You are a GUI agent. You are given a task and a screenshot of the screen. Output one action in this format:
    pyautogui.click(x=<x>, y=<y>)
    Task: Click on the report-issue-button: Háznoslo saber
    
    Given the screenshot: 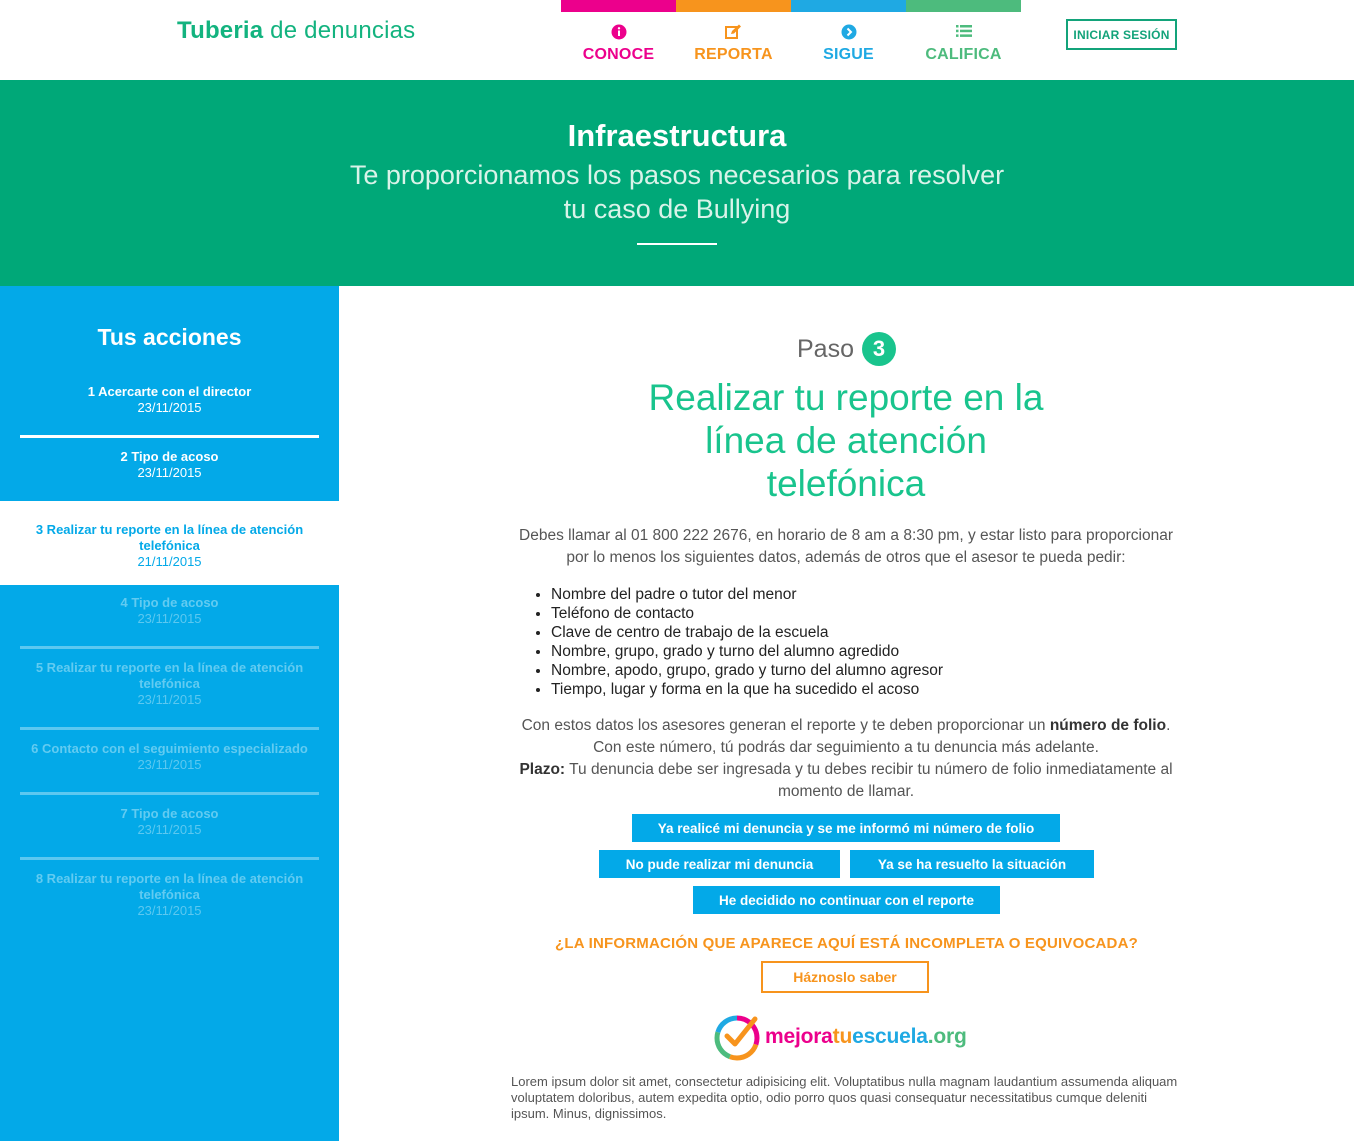 What is the action you would take?
    pyautogui.click(x=845, y=977)
    